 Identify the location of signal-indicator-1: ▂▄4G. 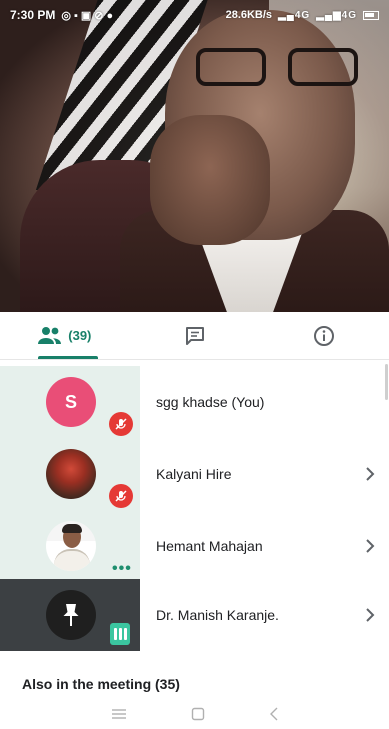
(294, 15).